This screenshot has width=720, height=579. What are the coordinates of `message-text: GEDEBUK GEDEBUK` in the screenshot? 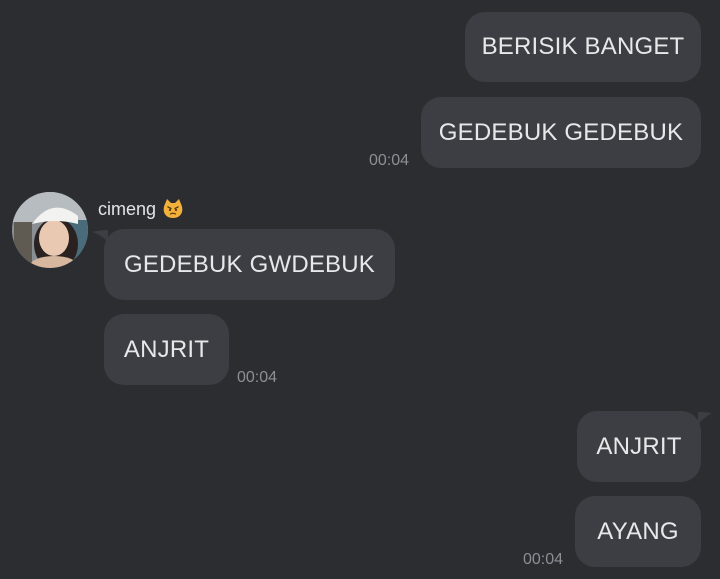 It's located at (561, 132).